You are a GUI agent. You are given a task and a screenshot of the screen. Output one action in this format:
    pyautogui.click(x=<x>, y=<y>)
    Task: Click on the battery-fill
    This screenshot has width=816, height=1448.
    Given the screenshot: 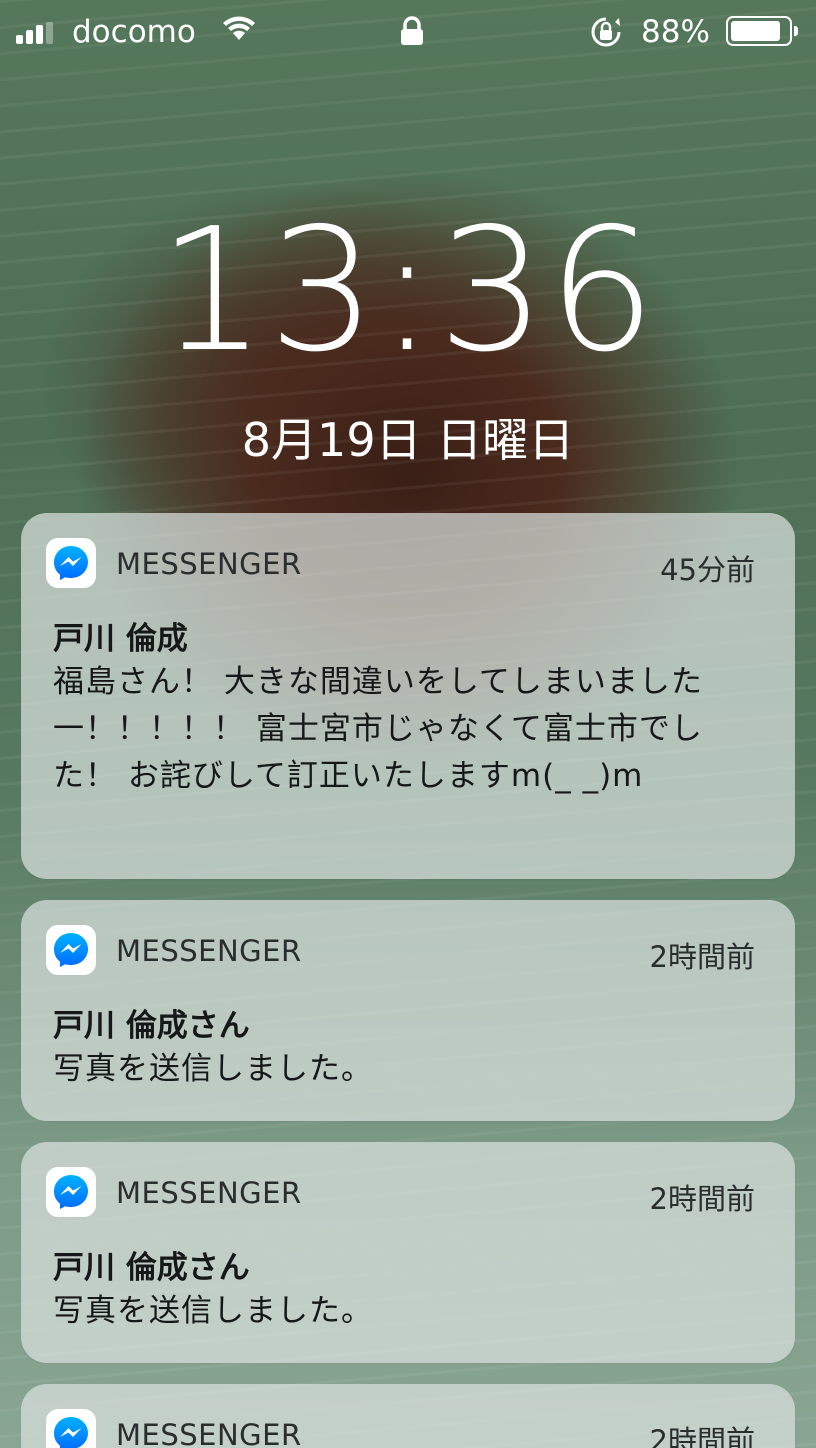 What is the action you would take?
    pyautogui.click(x=755, y=31)
    